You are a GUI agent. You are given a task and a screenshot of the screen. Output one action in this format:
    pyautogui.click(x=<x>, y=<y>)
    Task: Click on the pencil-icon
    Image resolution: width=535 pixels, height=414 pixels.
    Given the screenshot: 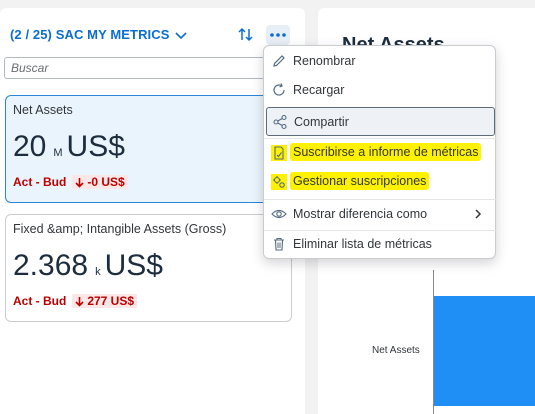 What is the action you would take?
    pyautogui.click(x=279, y=61)
    